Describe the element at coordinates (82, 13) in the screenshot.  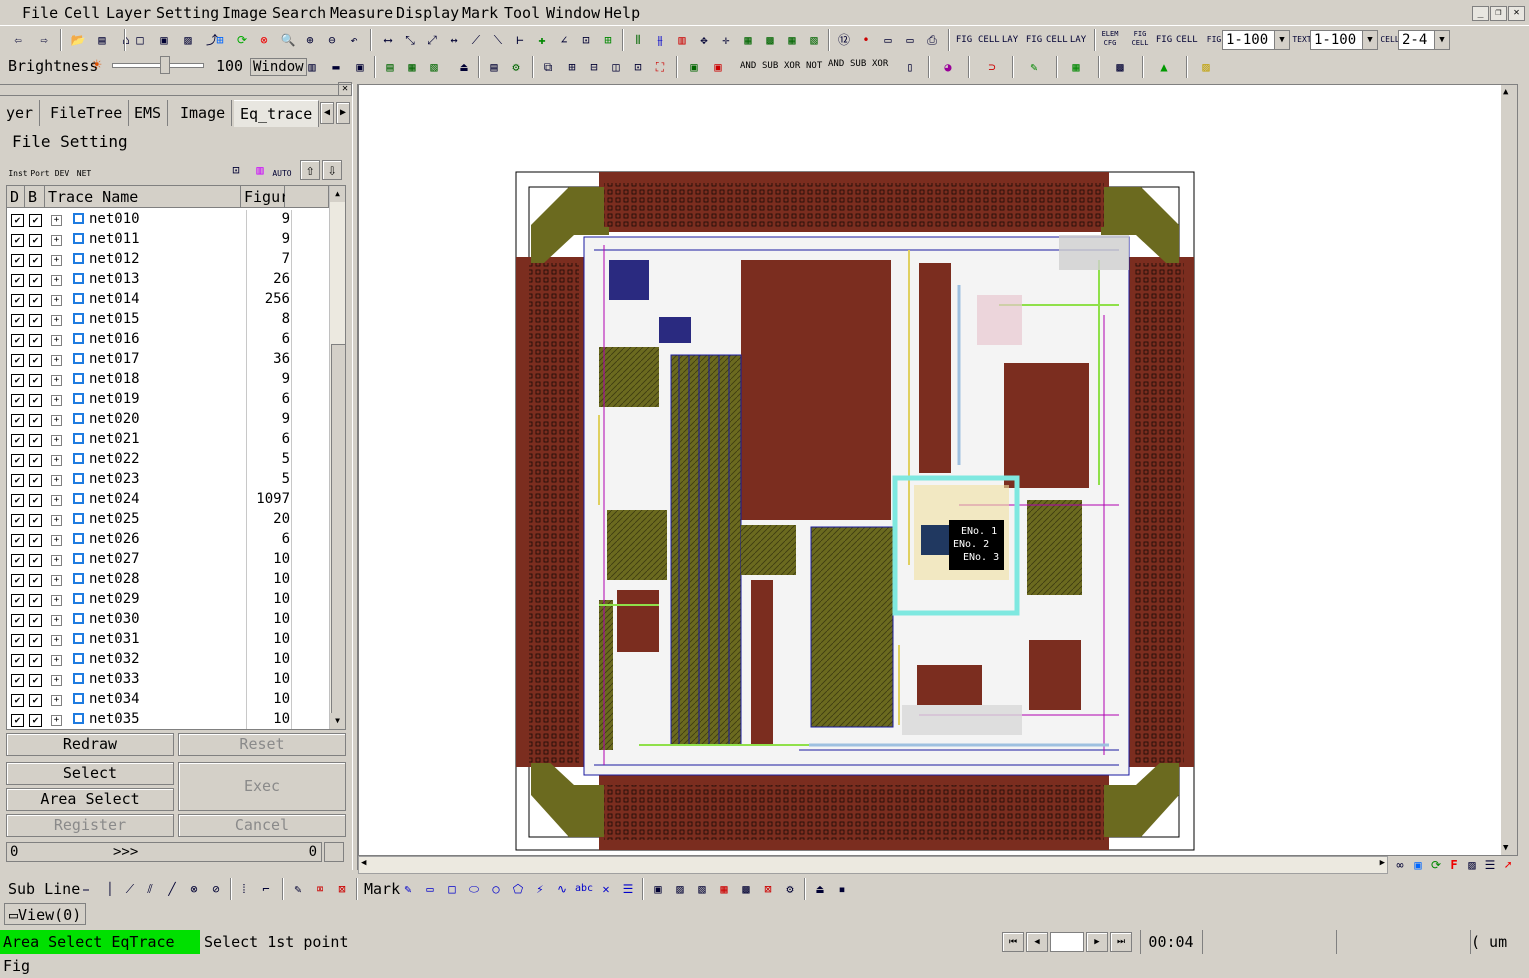
I see `menu-cell: Cell` at that location.